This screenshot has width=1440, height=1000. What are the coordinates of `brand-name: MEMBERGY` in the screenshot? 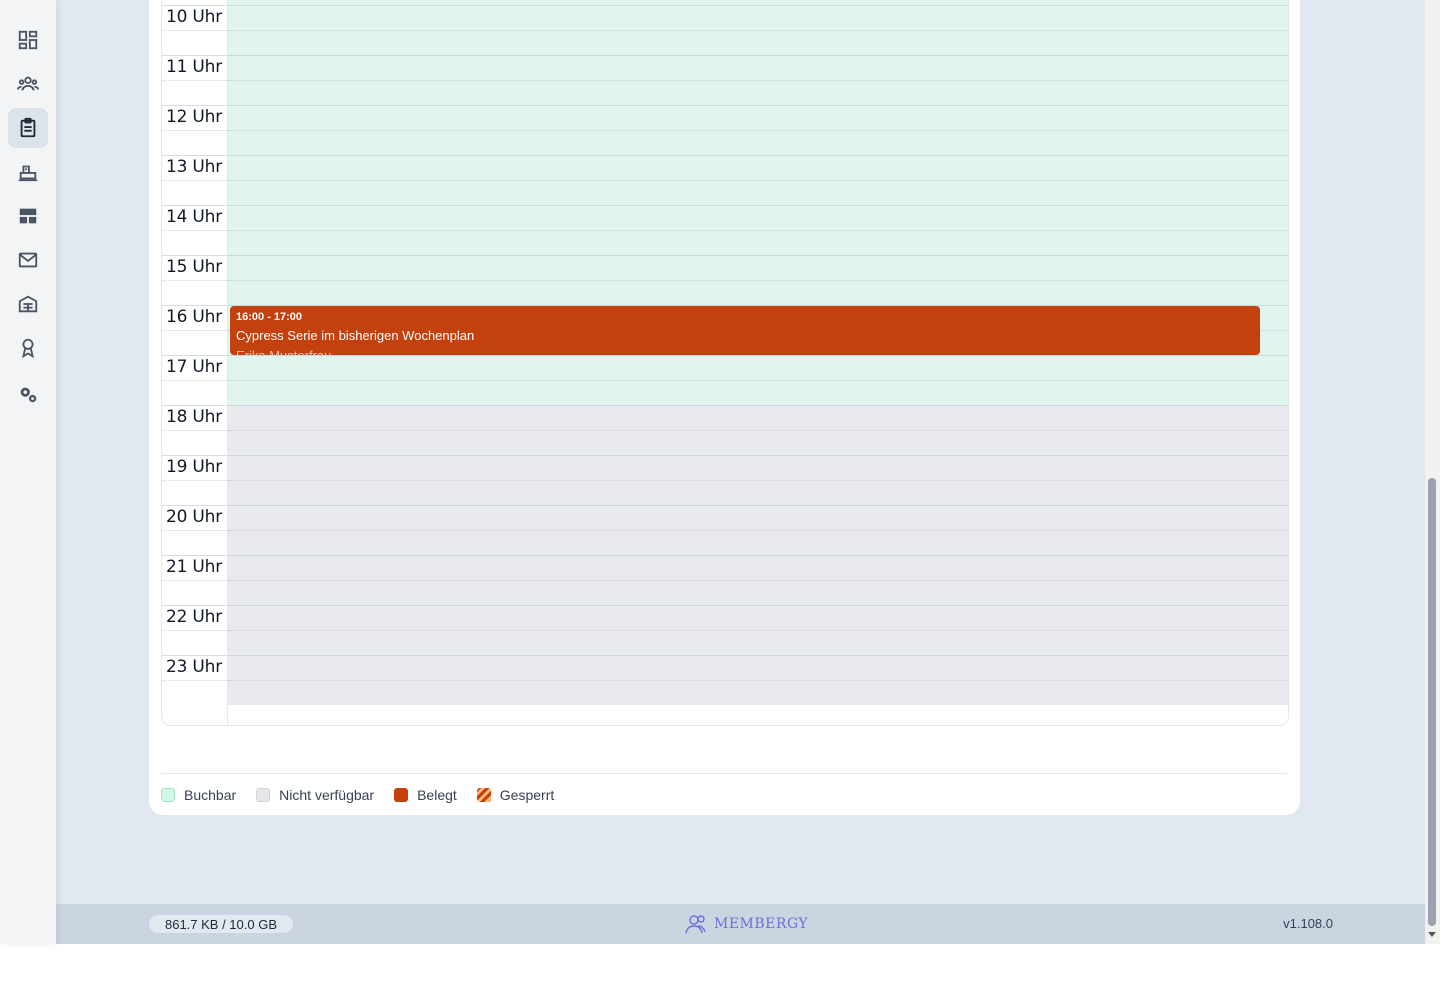 It's located at (761, 924).